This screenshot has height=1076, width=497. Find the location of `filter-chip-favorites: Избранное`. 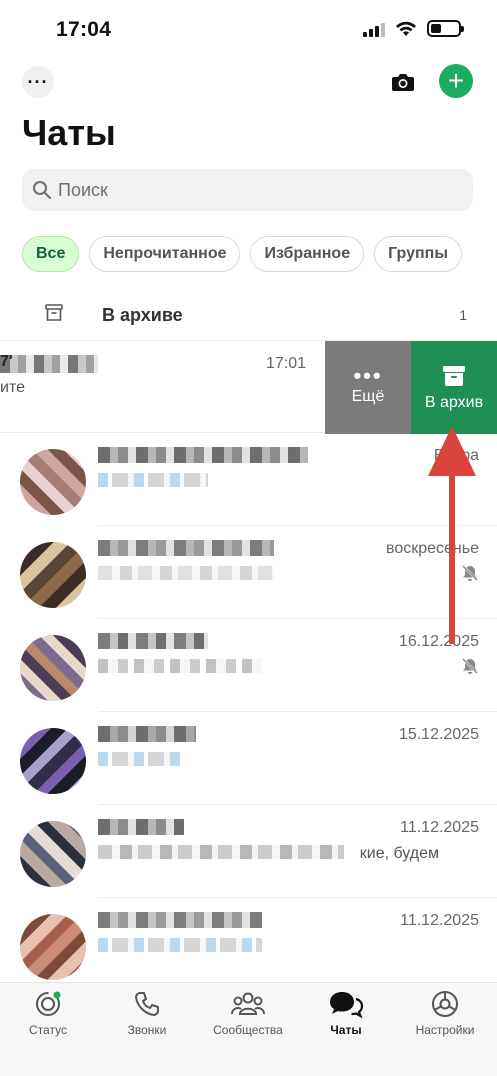

filter-chip-favorites: Избранное is located at coordinates (307, 254).